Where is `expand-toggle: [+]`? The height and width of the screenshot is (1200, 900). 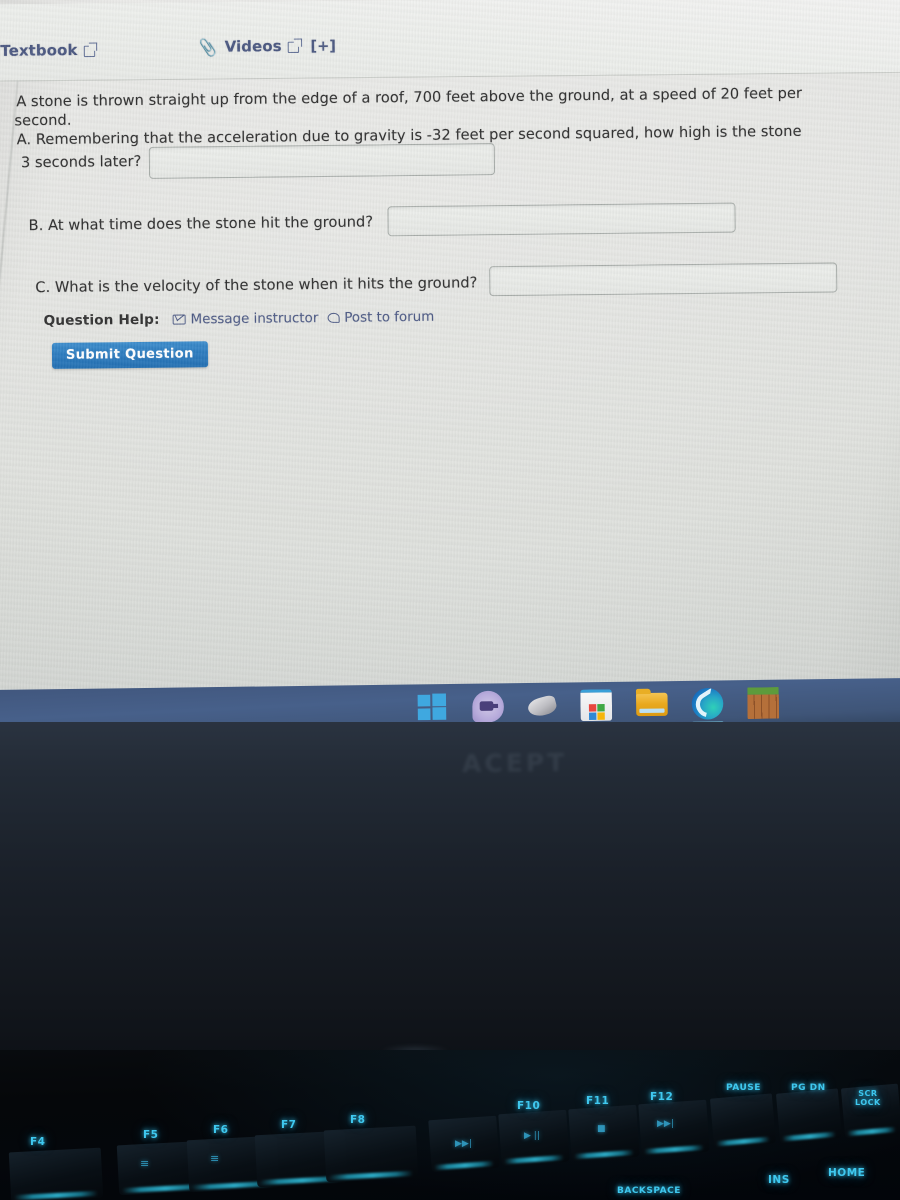 expand-toggle: [+] is located at coordinates (323, 46).